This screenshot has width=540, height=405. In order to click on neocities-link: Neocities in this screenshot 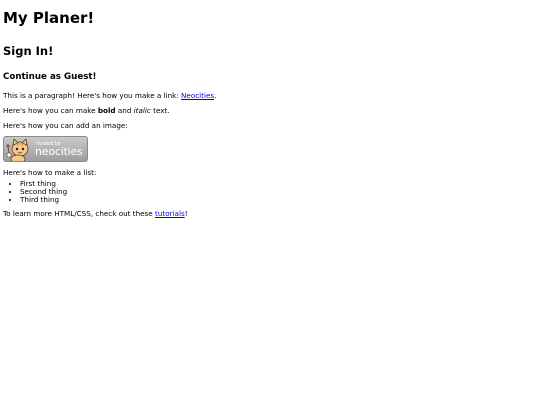, I will do `click(197, 95)`.